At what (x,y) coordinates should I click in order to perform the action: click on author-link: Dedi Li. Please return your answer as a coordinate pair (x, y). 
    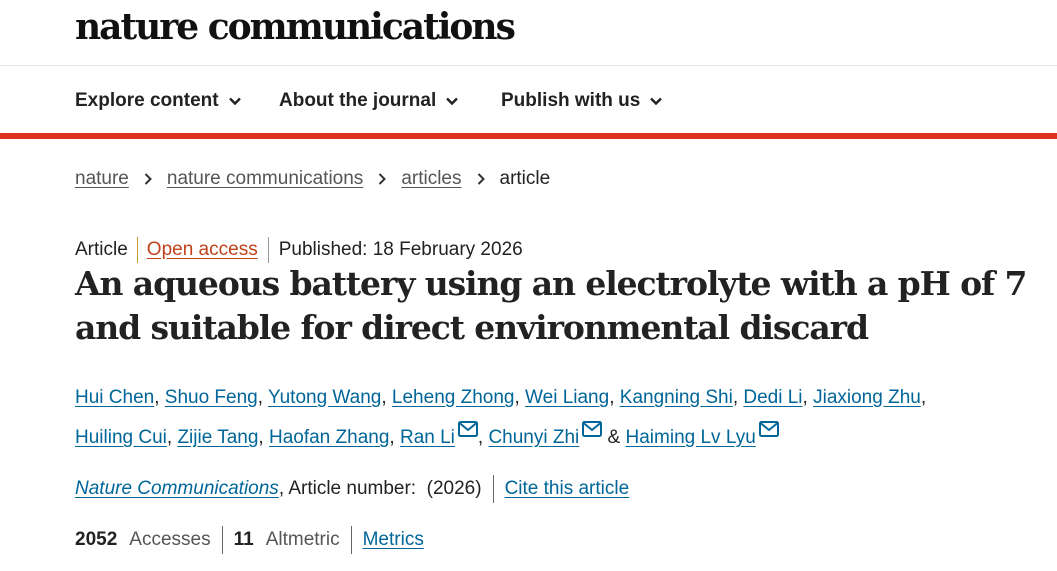
    Looking at the image, I should click on (772, 397).